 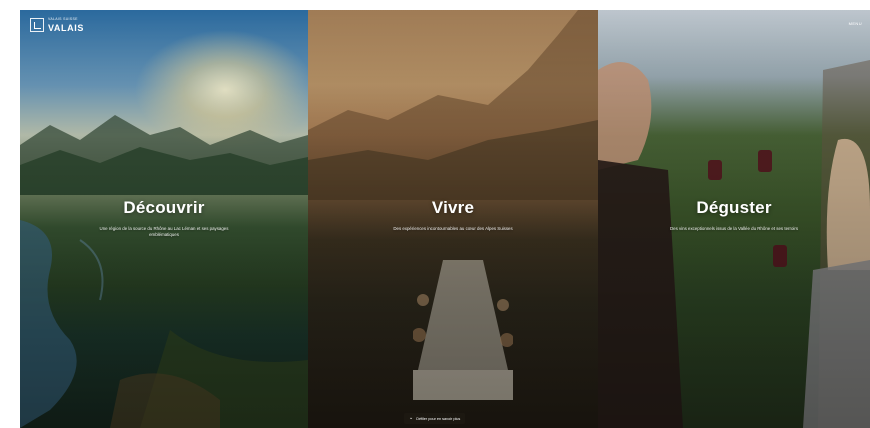 What do you see at coordinates (63, 19) in the screenshot?
I see `brand-tagline: VALAIS SUISSE` at bounding box center [63, 19].